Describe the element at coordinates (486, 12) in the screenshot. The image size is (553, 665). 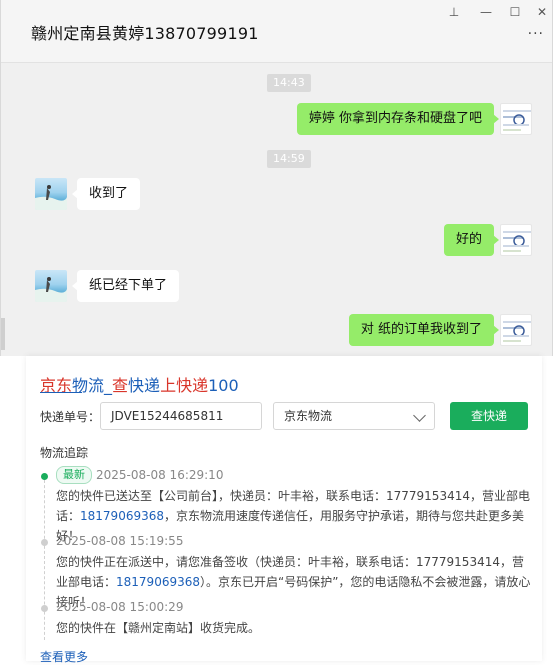
I see `minimize-button: —` at that location.